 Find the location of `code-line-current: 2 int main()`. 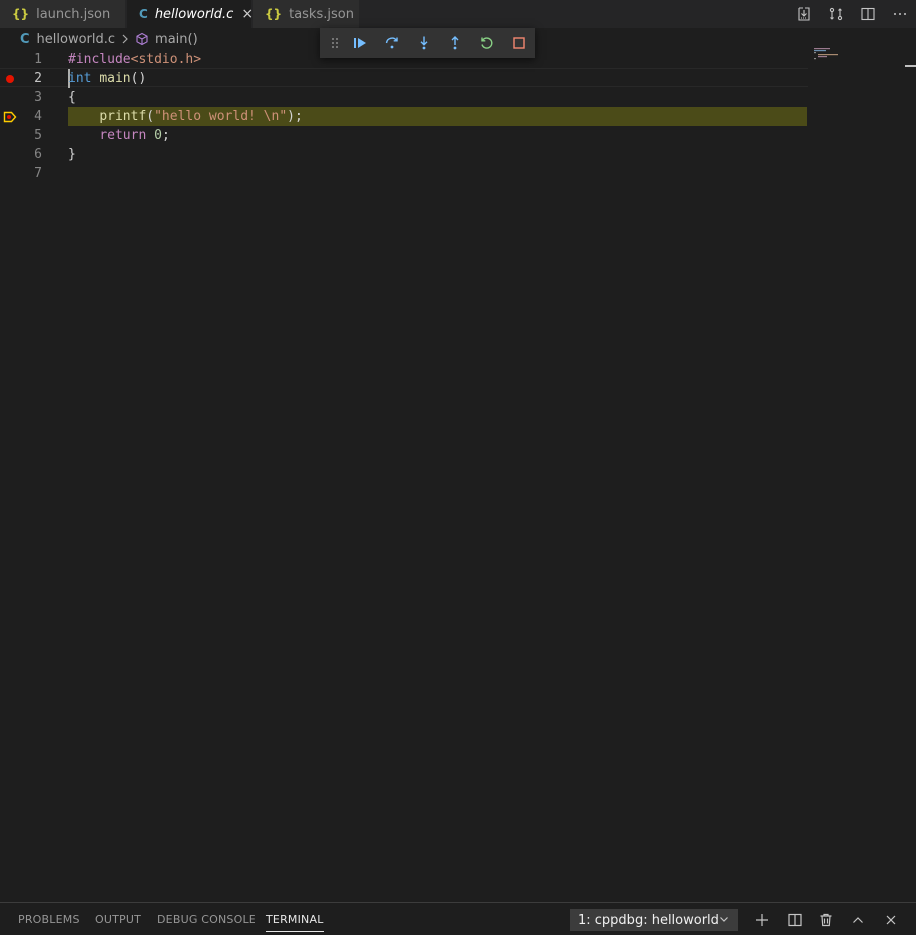

code-line-current: 2 int main() is located at coordinates (404, 78).